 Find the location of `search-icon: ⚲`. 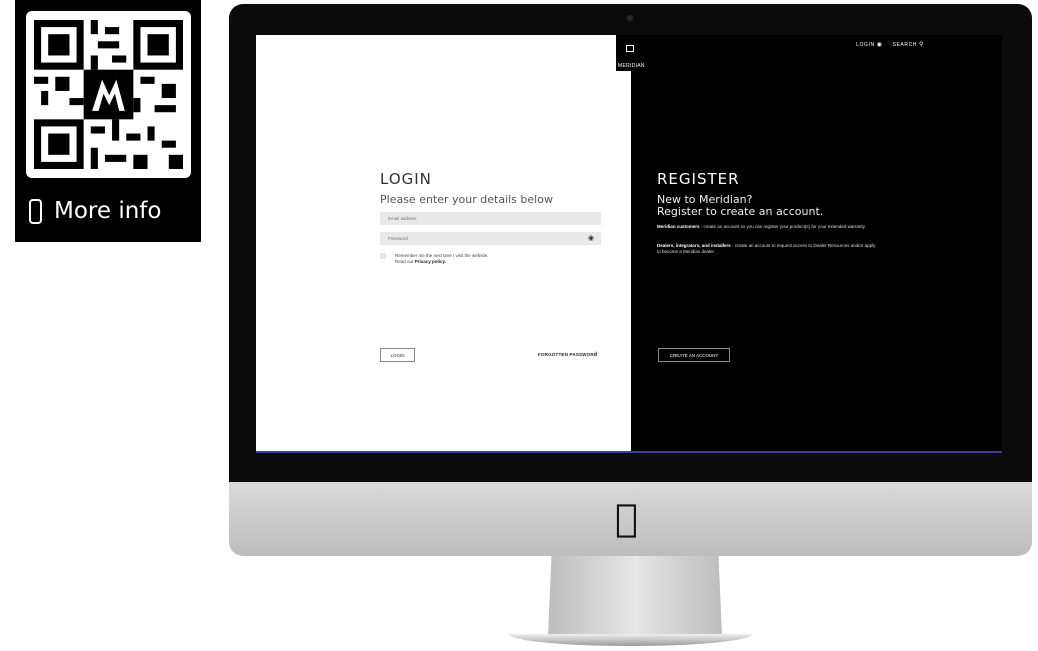

search-icon: ⚲ is located at coordinates (921, 45).